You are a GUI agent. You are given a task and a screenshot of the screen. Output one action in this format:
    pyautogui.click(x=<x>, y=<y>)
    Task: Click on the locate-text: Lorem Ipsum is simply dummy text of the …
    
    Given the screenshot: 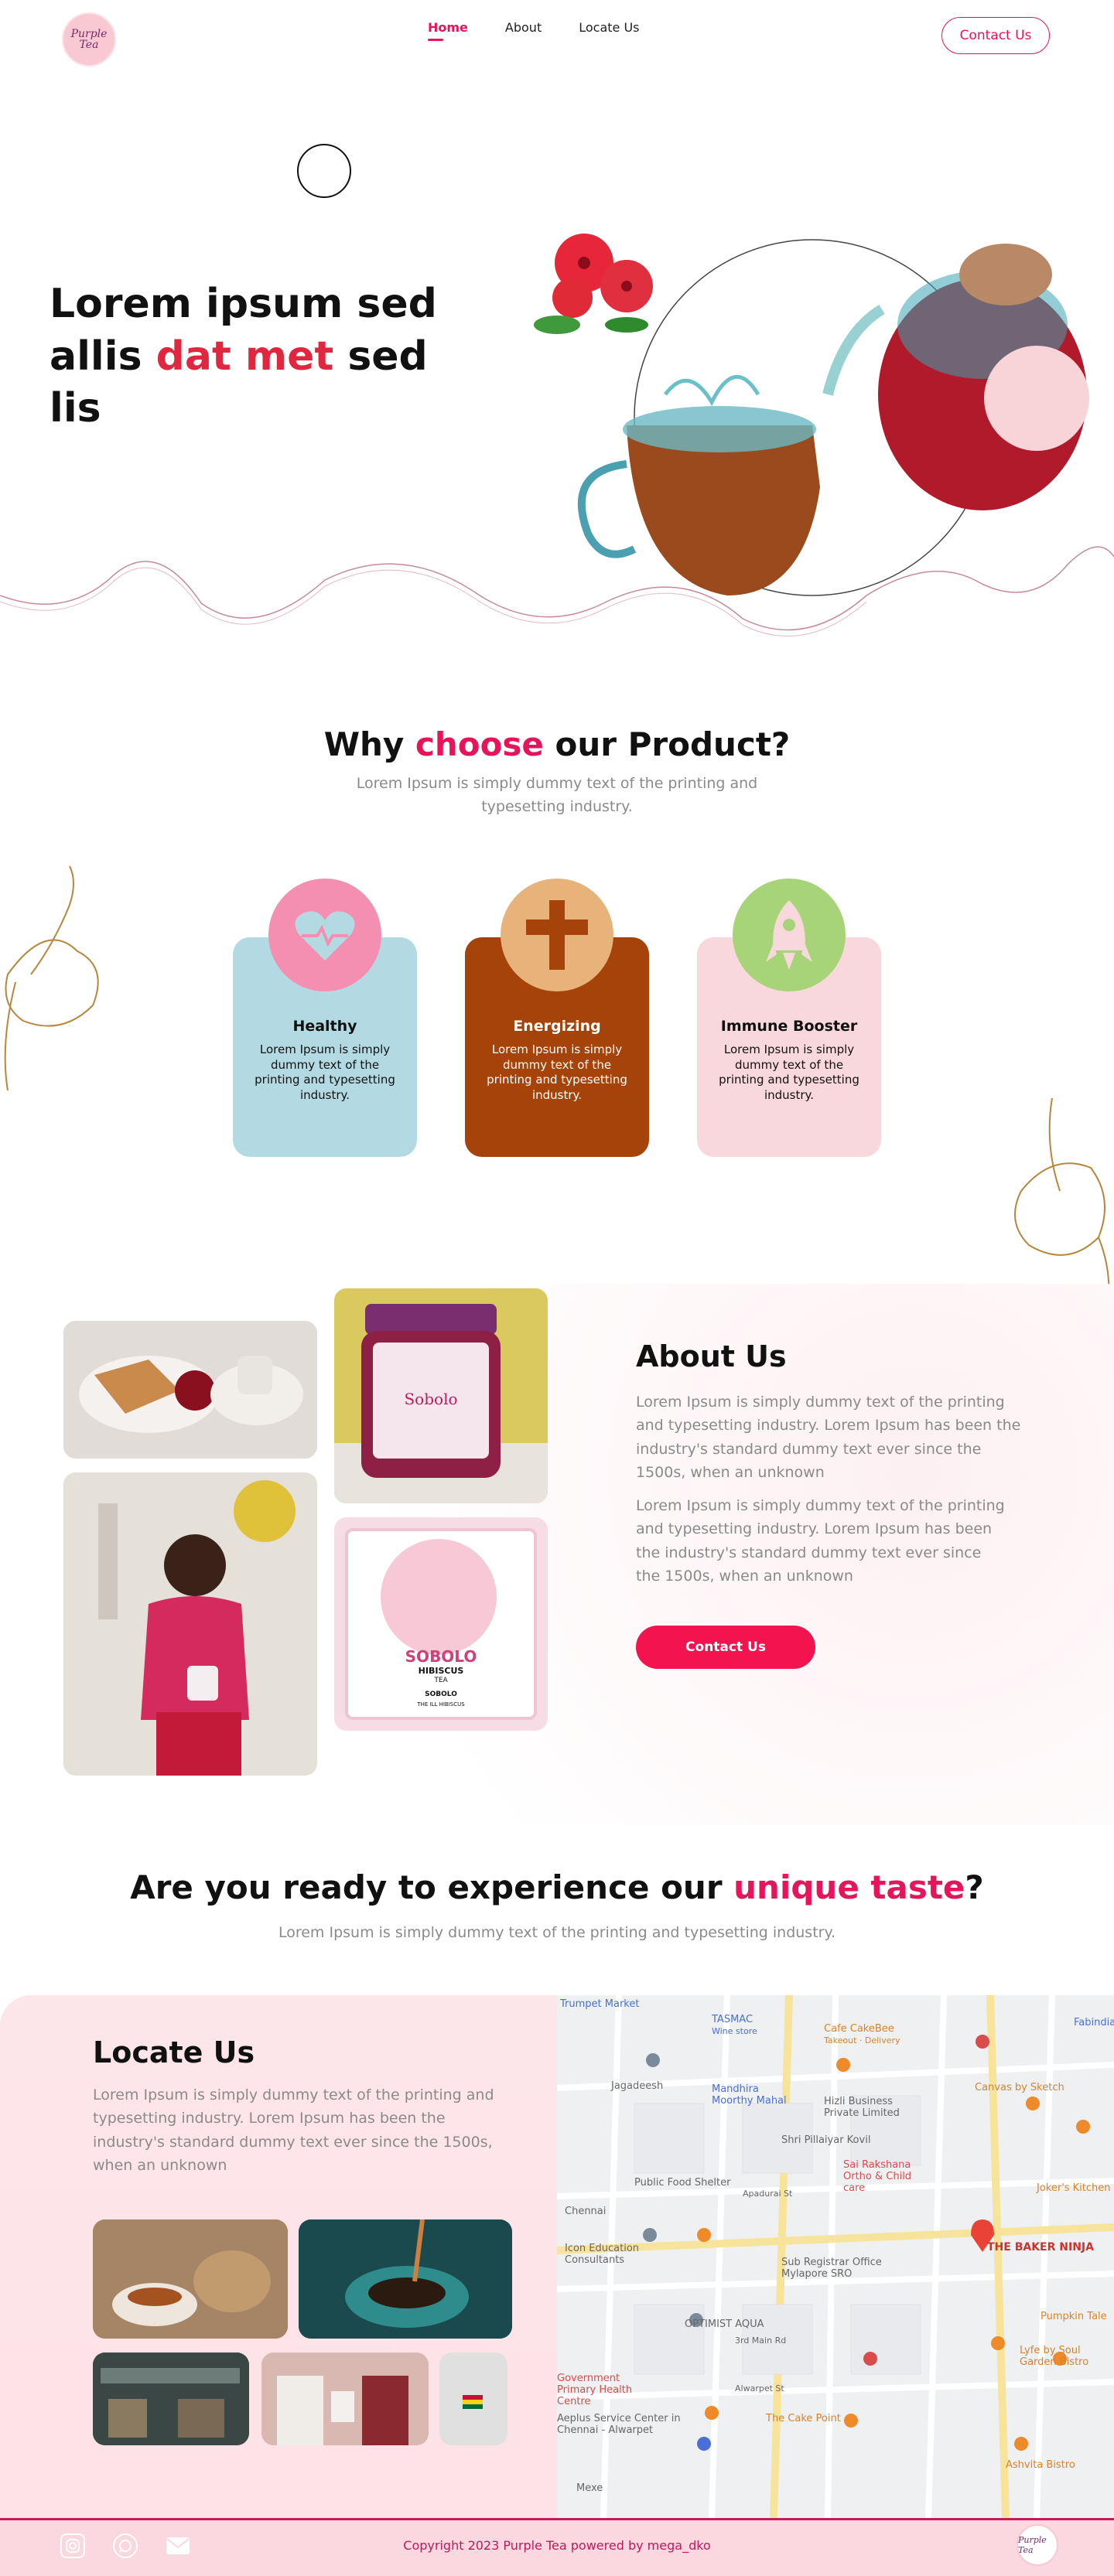 What is the action you would take?
    pyautogui.click(x=293, y=2130)
    